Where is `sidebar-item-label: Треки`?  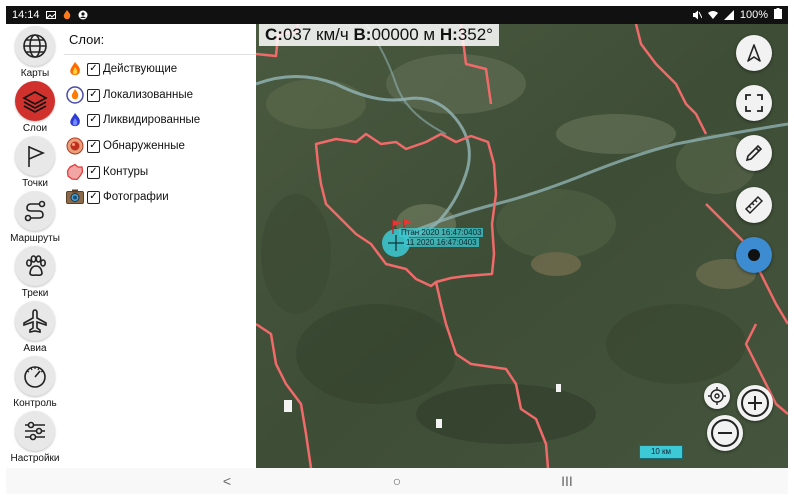 sidebar-item-label: Треки is located at coordinates (35, 293).